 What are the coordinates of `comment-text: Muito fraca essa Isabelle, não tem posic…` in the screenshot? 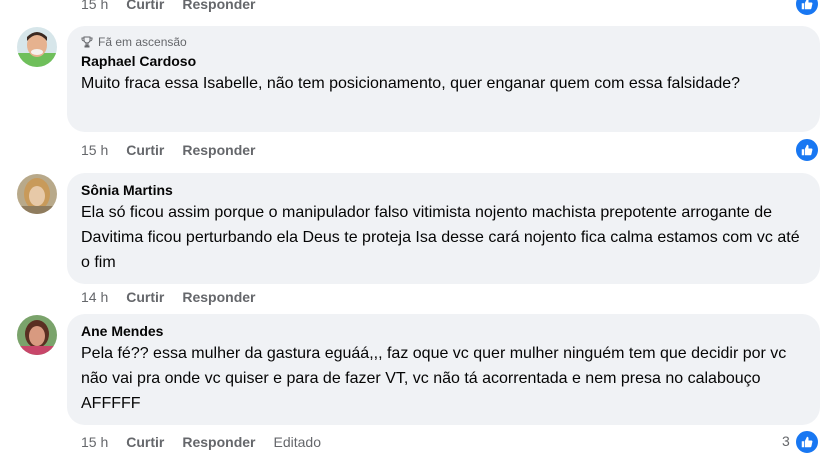 It's located at (411, 83).